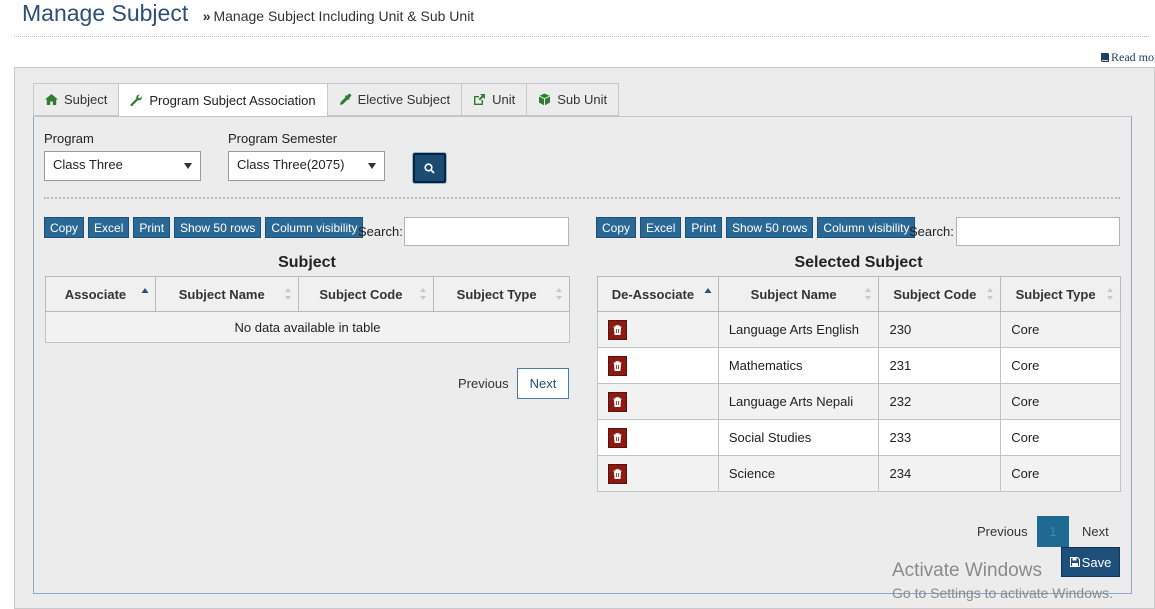 The image size is (1155, 609). I want to click on page-title: Manage Subject, so click(105, 13).